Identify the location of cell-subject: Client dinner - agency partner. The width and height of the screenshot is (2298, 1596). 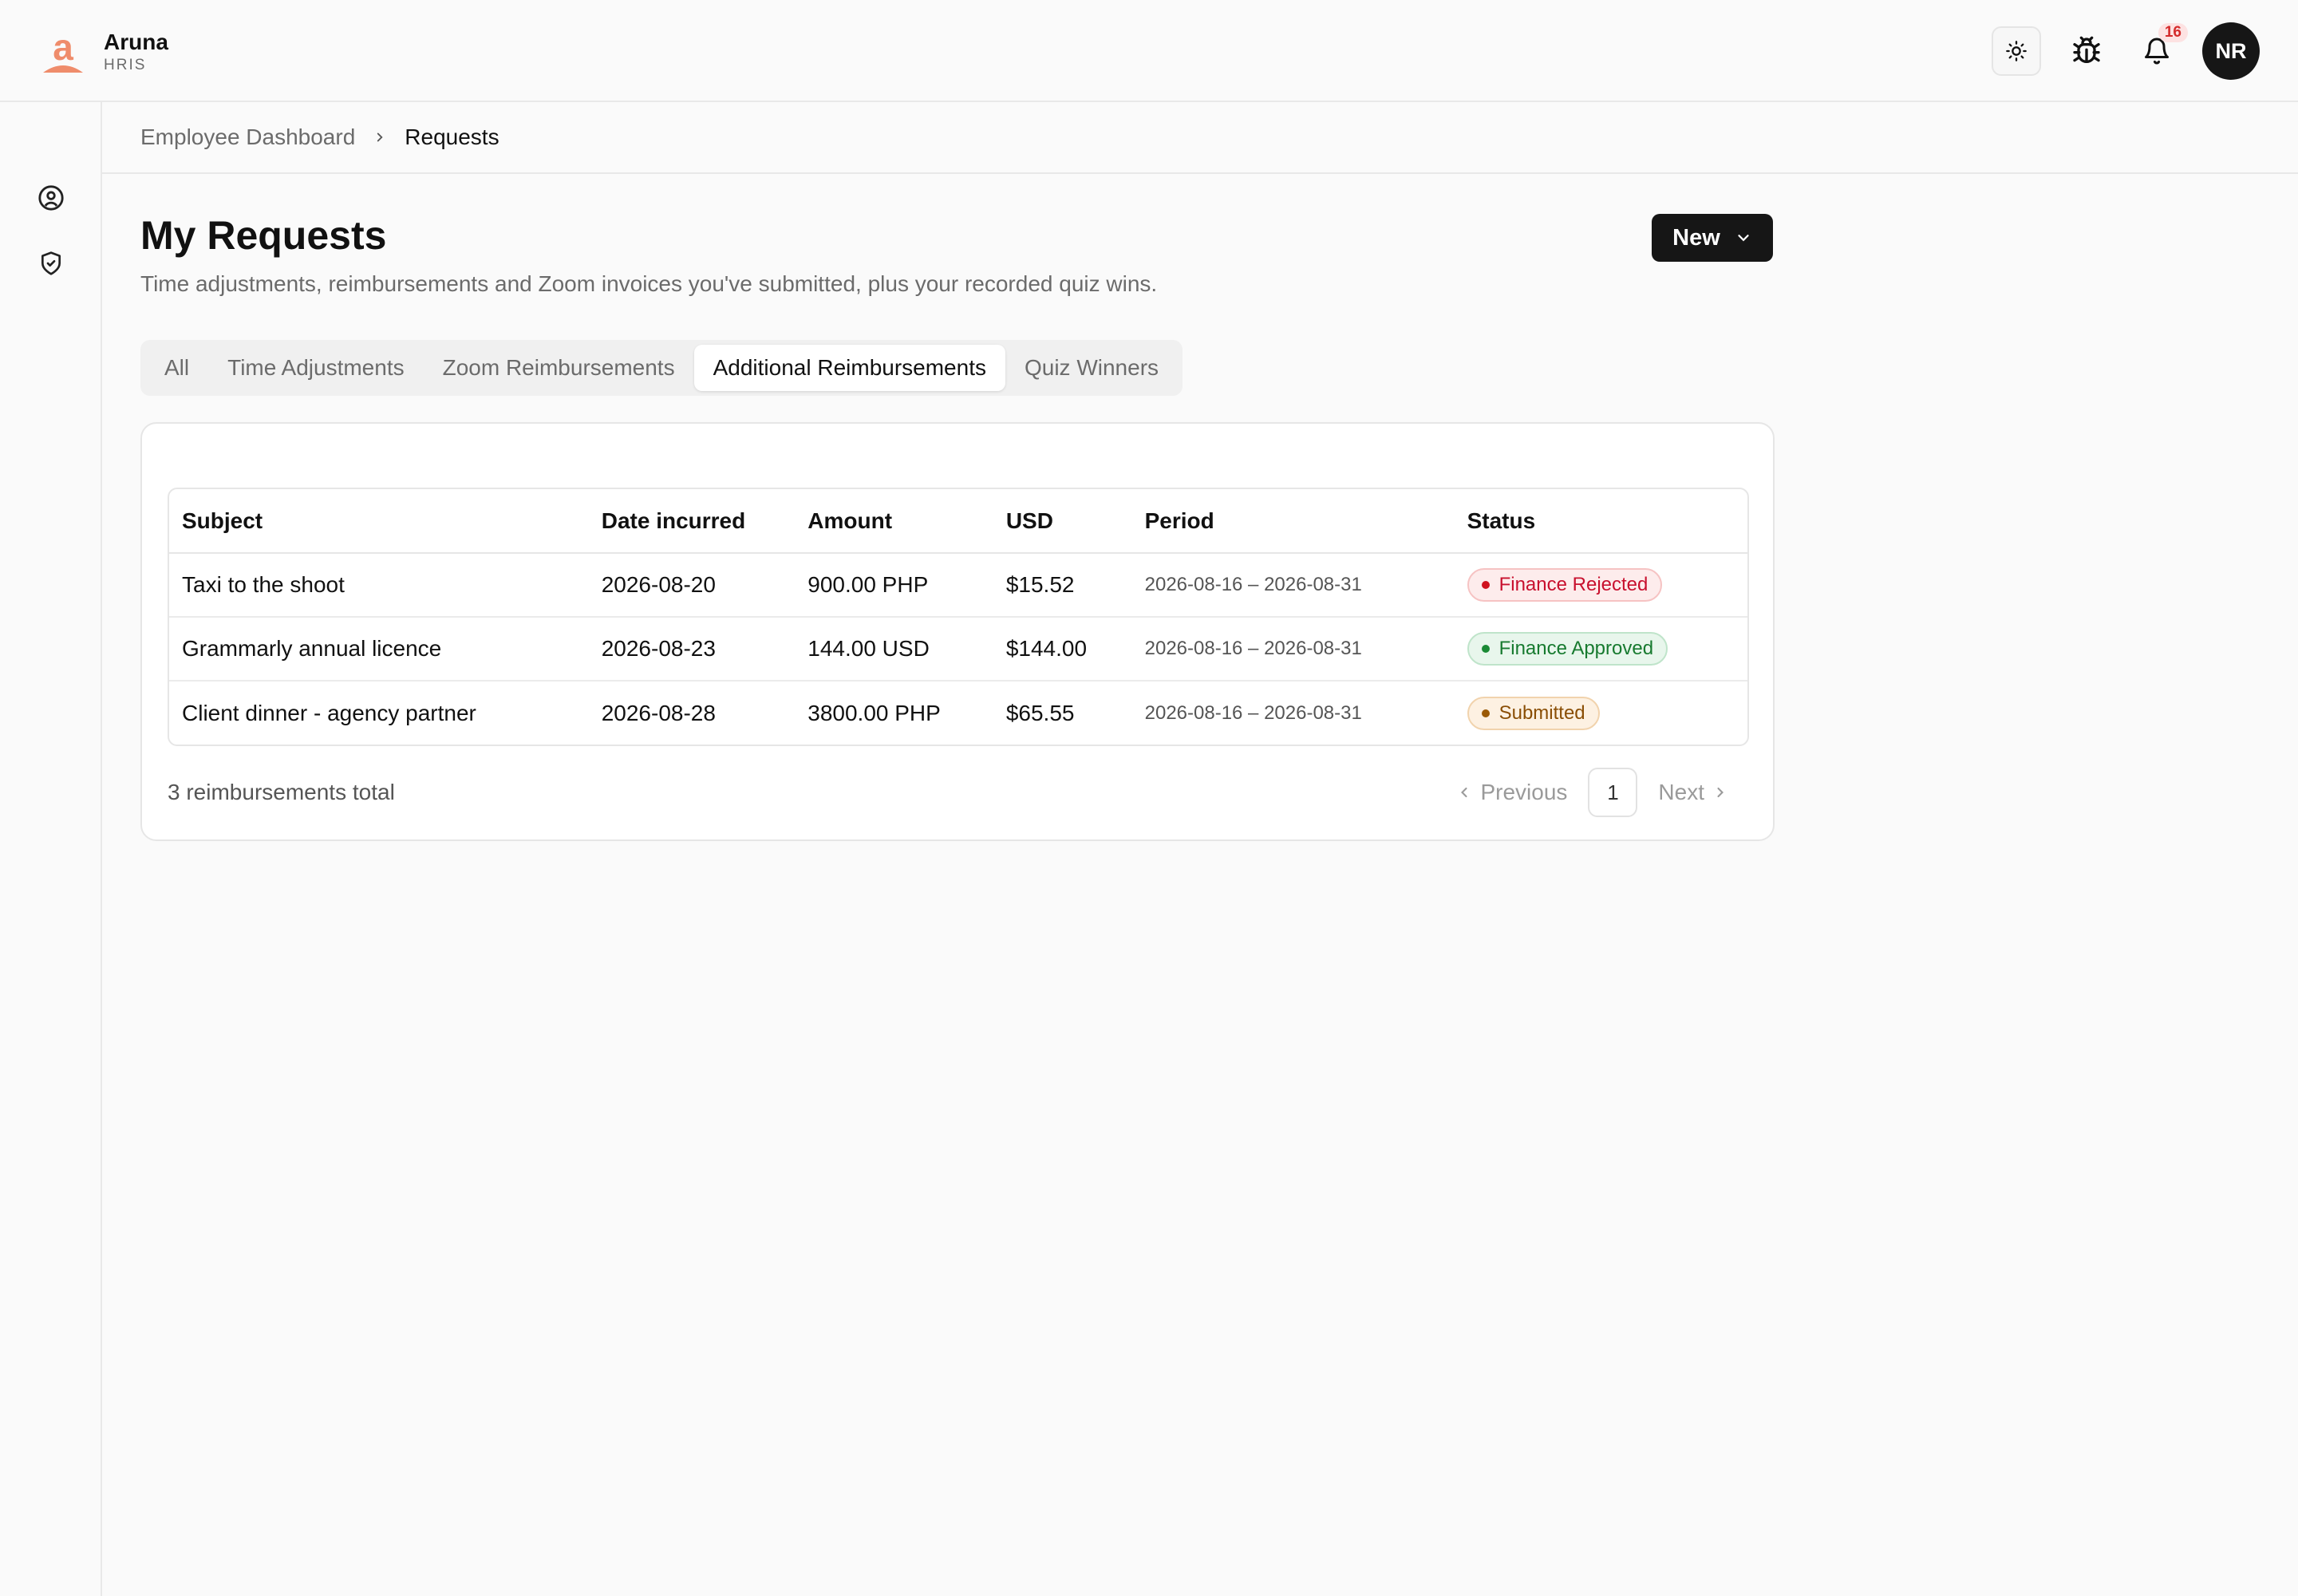
(329, 712).